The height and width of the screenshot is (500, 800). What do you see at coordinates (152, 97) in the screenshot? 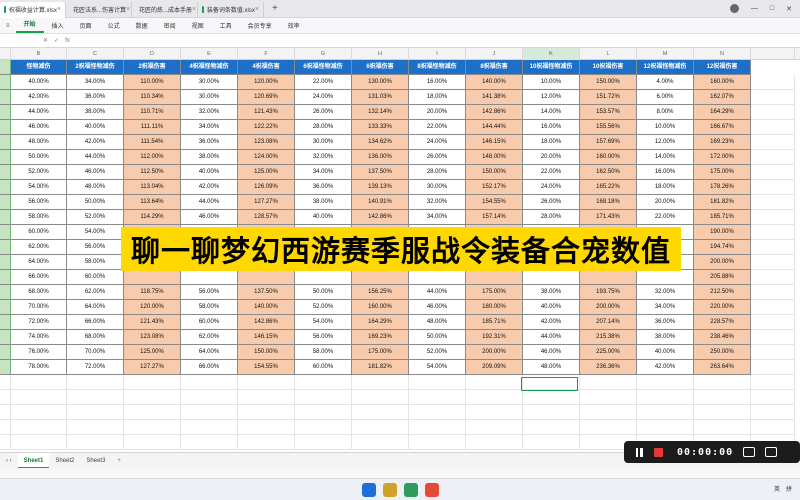
I see `table-cell: 110.34%` at bounding box center [152, 97].